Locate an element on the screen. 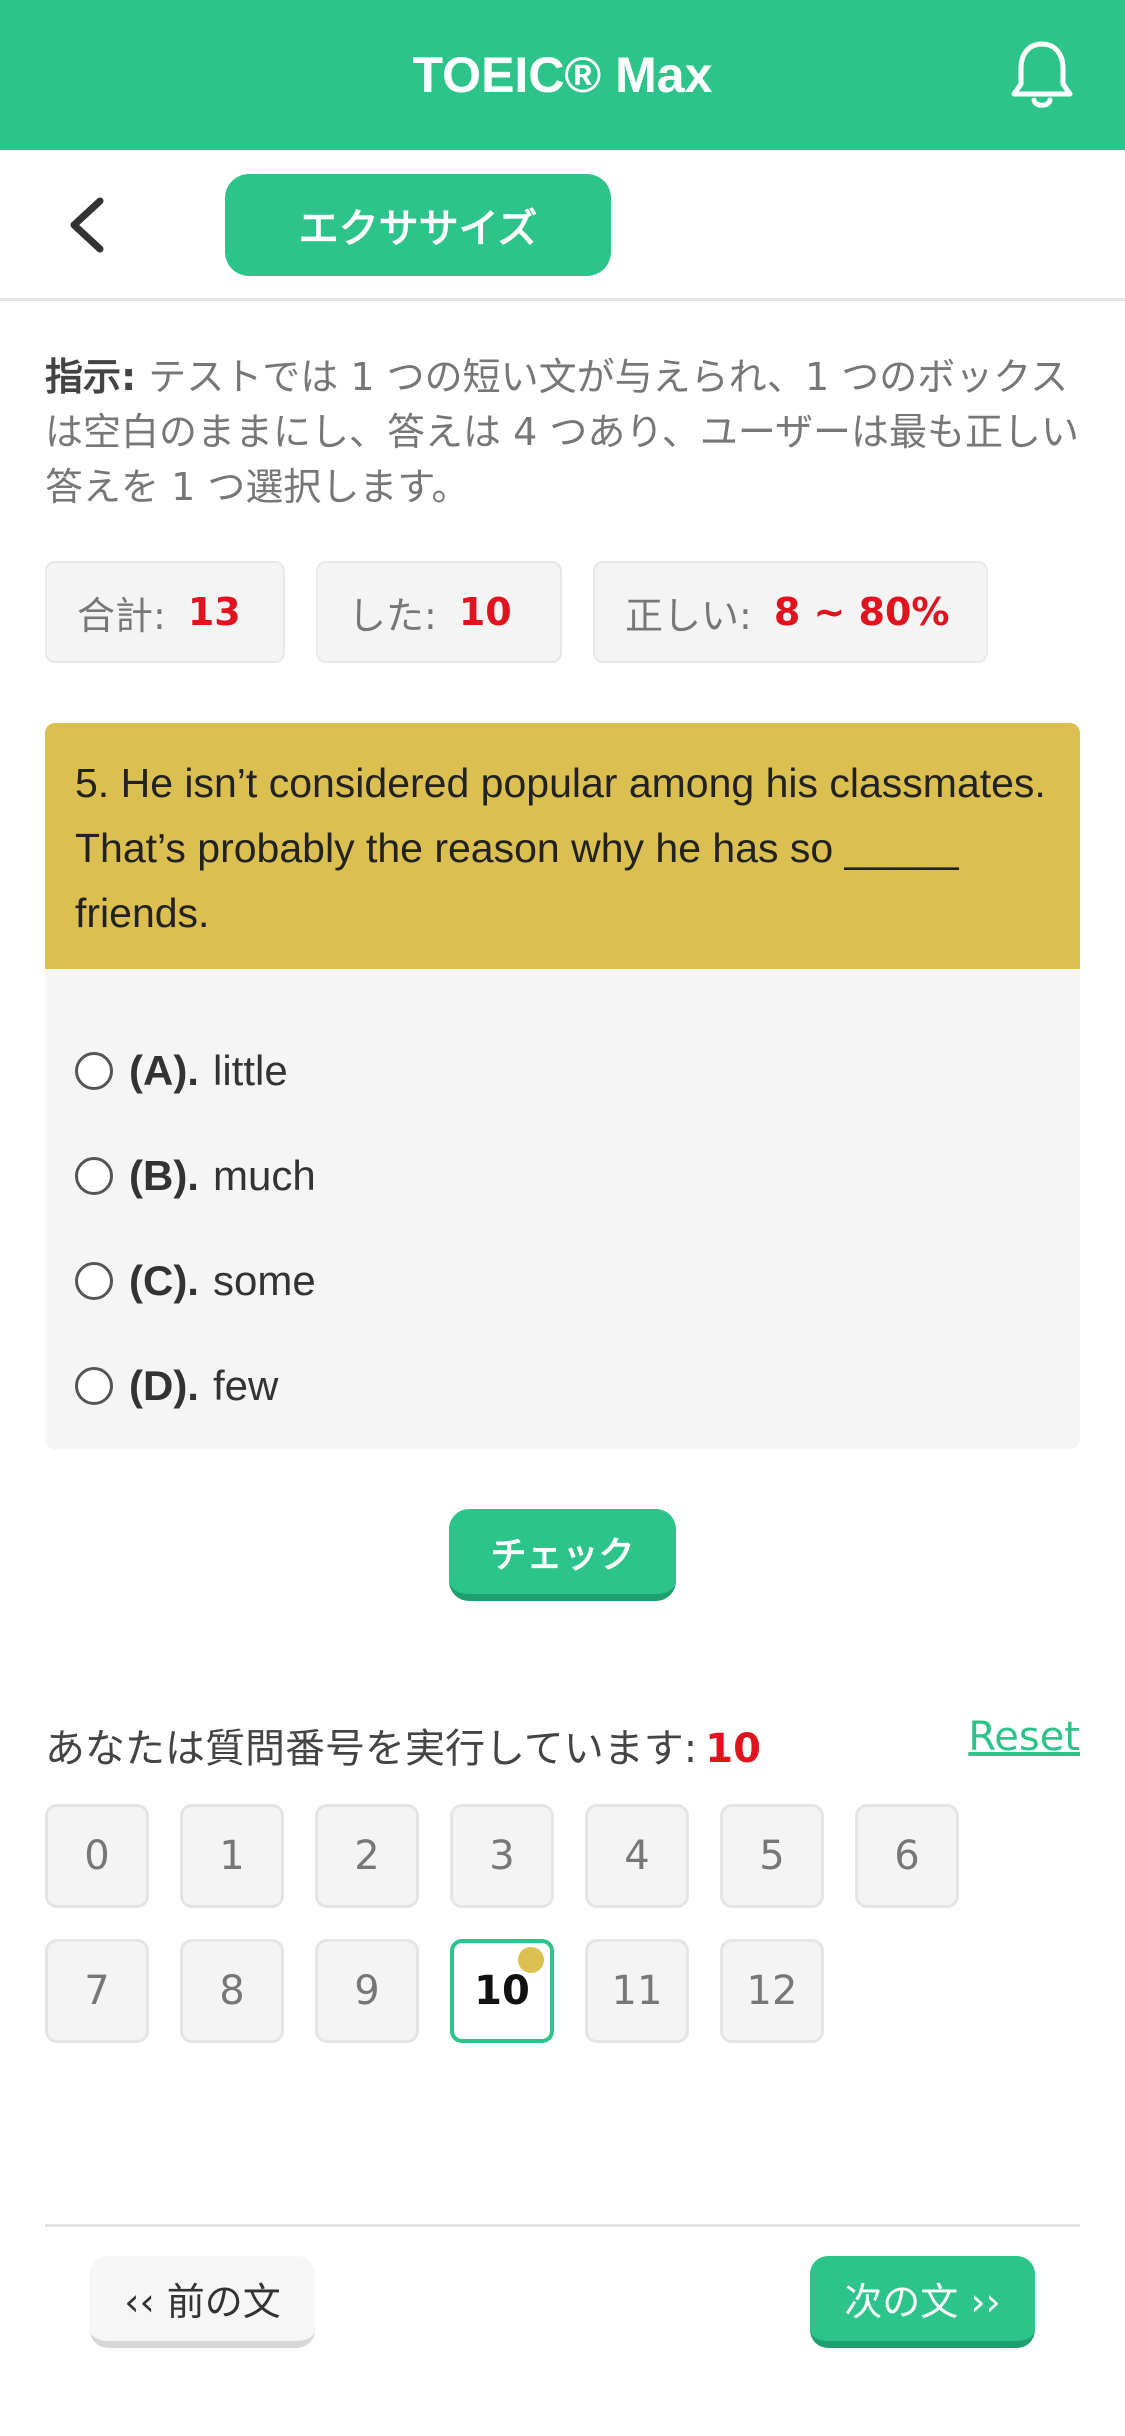 This screenshot has width=1125, height=2436. option-text: few is located at coordinates (245, 1385).